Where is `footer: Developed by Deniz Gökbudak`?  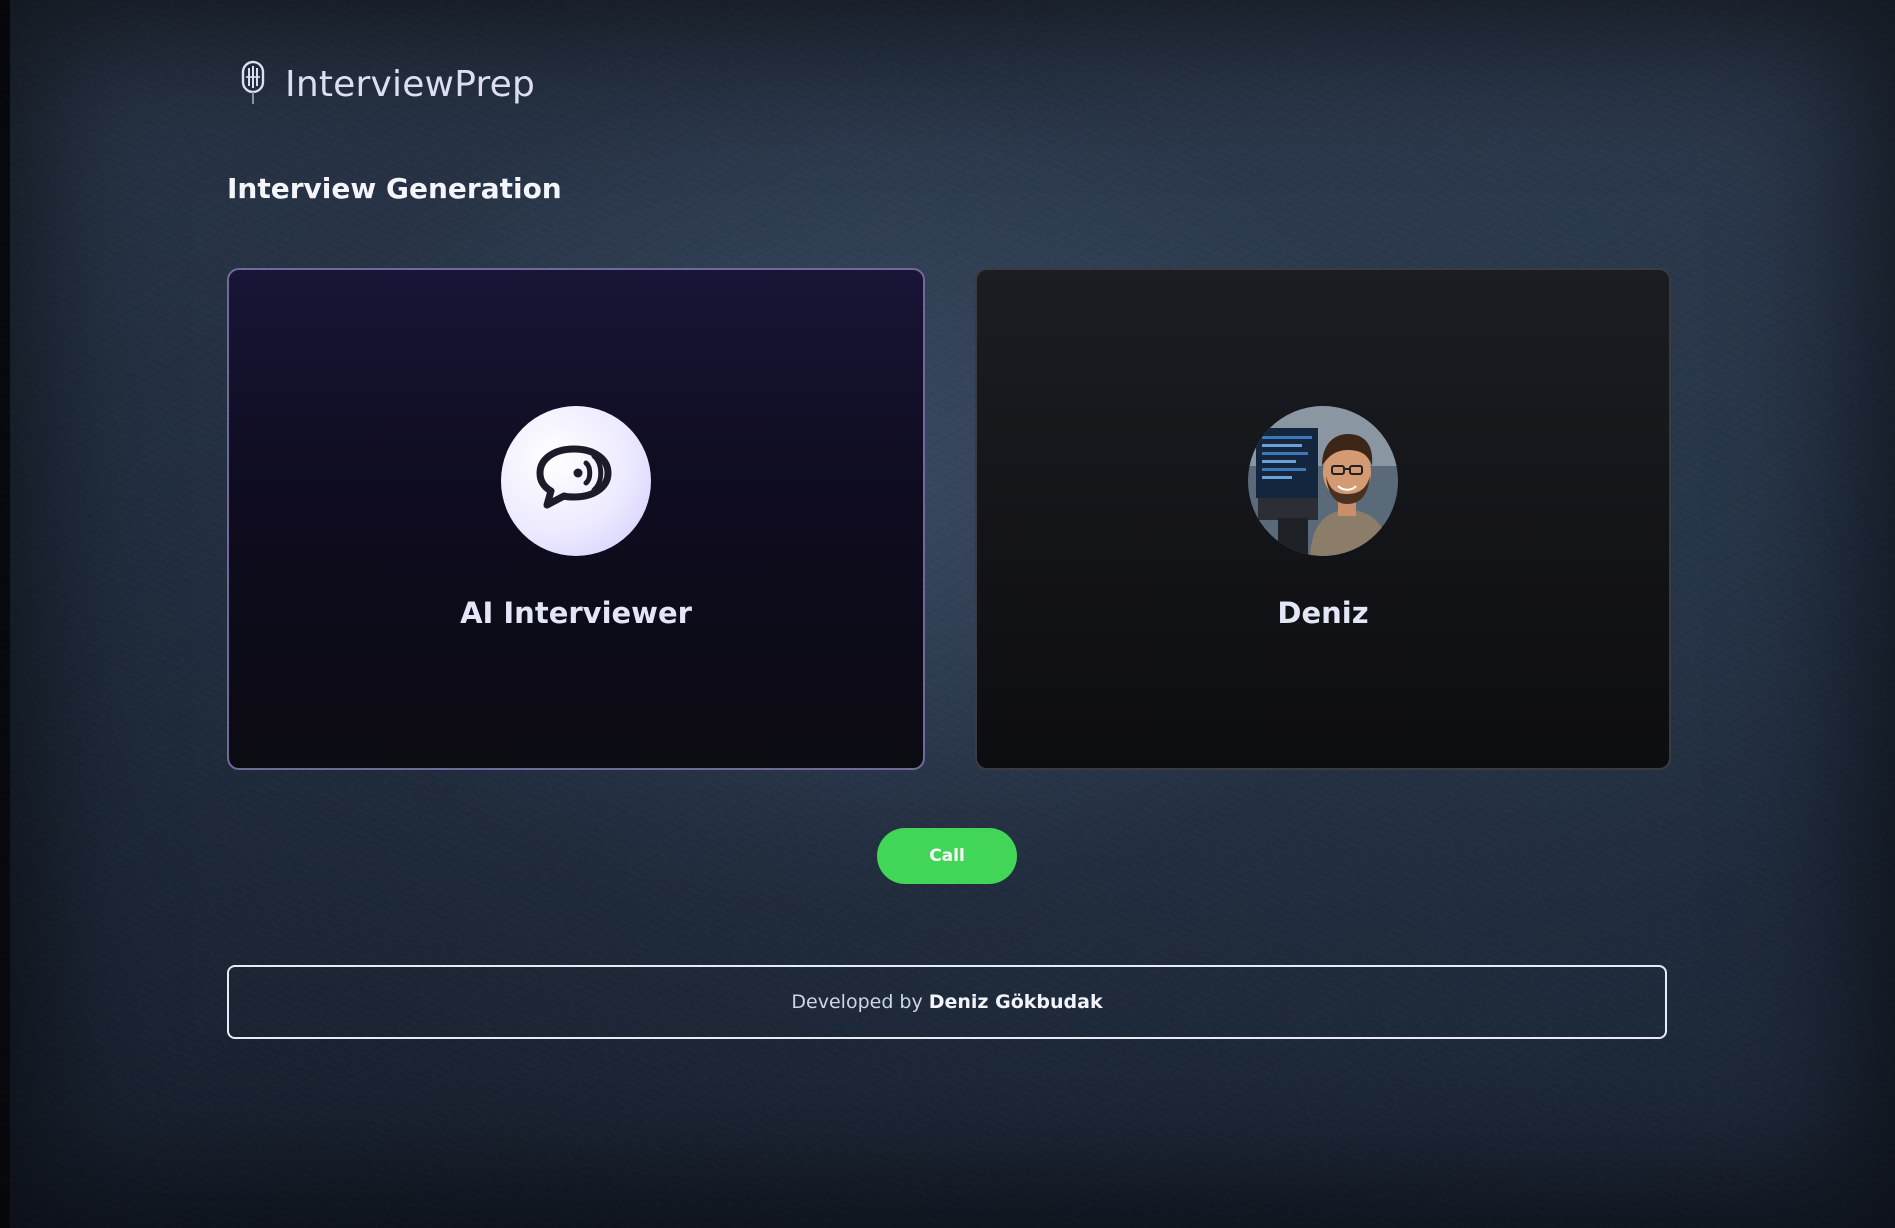
footer: Developed by Deniz Gökbudak is located at coordinates (947, 1002).